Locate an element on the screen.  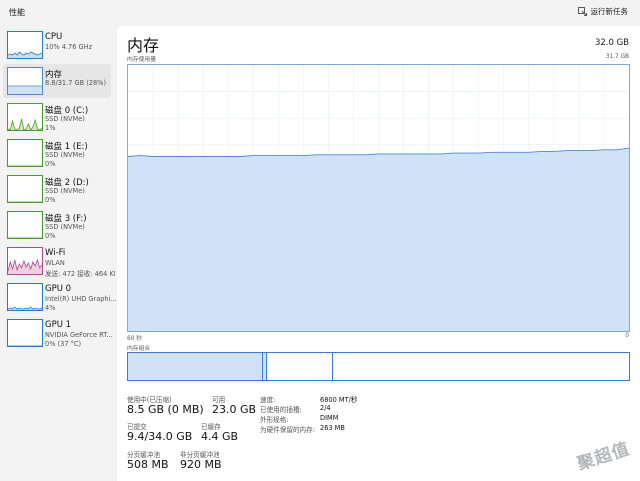
sidebar-item-6: Wi-Fi WLAN 发送: 472 接收: 464 Kl is located at coordinates (59, 261).